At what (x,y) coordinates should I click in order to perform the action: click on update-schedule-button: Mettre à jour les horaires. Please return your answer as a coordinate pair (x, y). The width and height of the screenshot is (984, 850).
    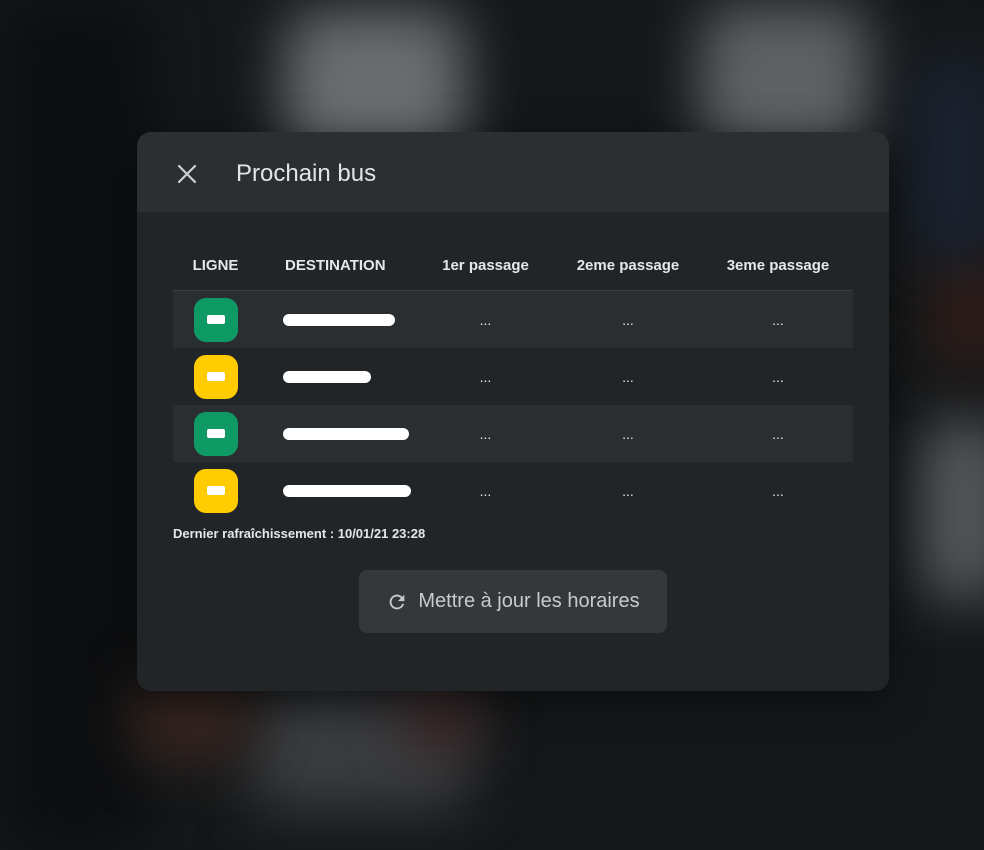
    Looking at the image, I should click on (513, 601).